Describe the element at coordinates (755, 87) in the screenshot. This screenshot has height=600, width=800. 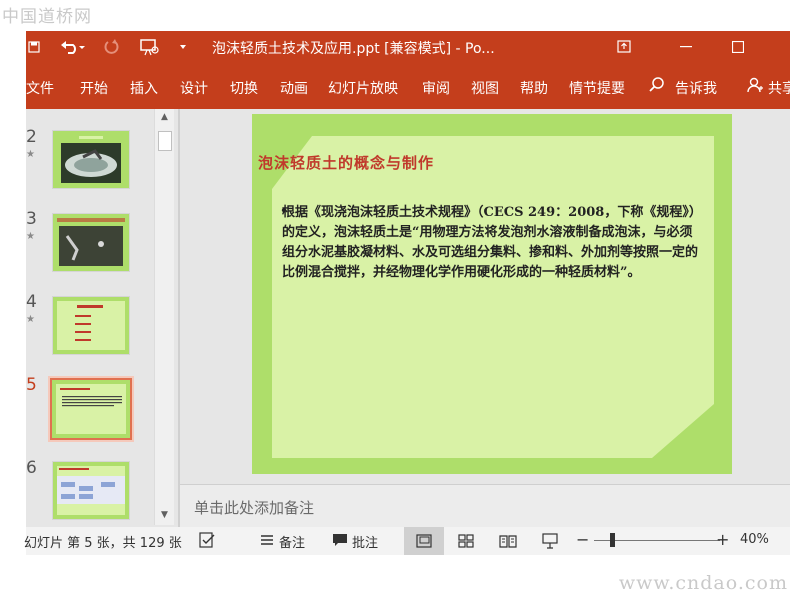
I see `share-person-icon` at that location.